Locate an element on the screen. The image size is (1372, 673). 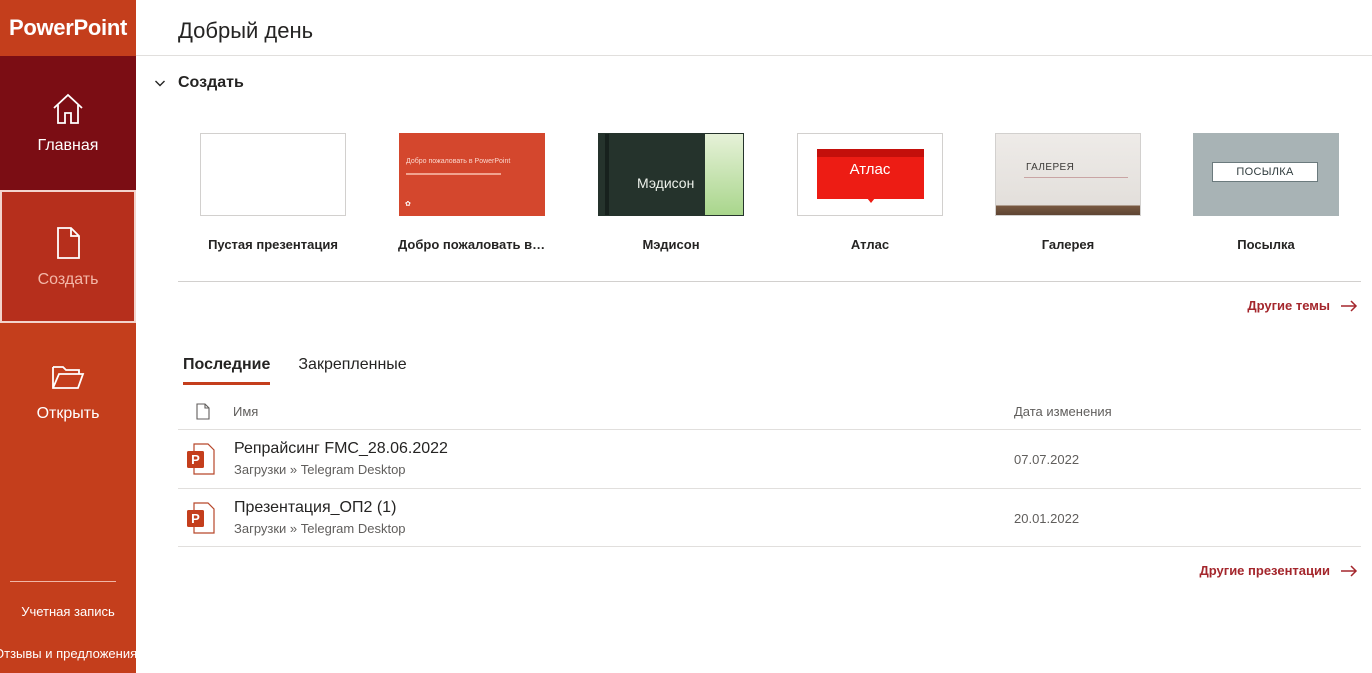
sidebar-divider is located at coordinates (63, 581).